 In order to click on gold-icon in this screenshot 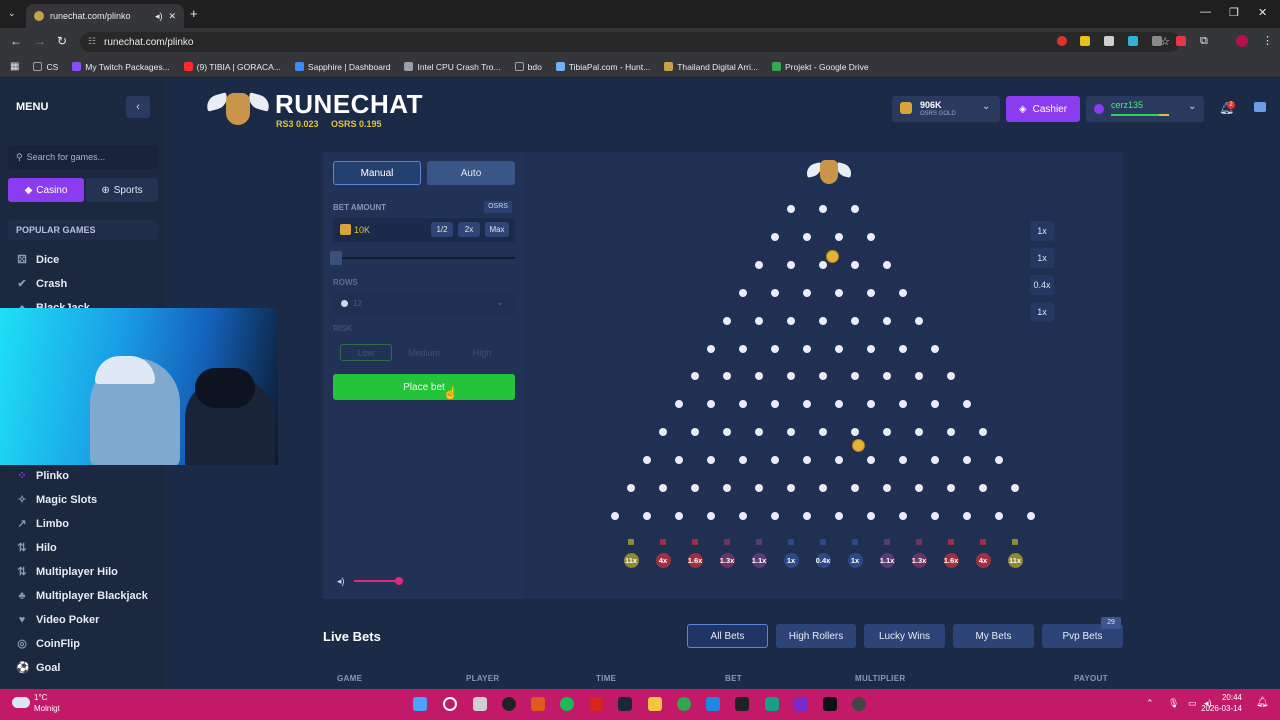, I will do `click(345, 229)`.